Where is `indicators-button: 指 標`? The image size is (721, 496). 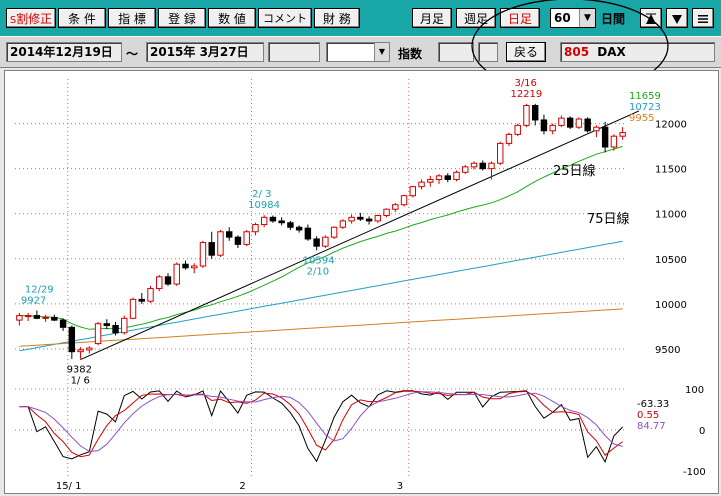
indicators-button: 指 標 is located at coordinates (132, 18).